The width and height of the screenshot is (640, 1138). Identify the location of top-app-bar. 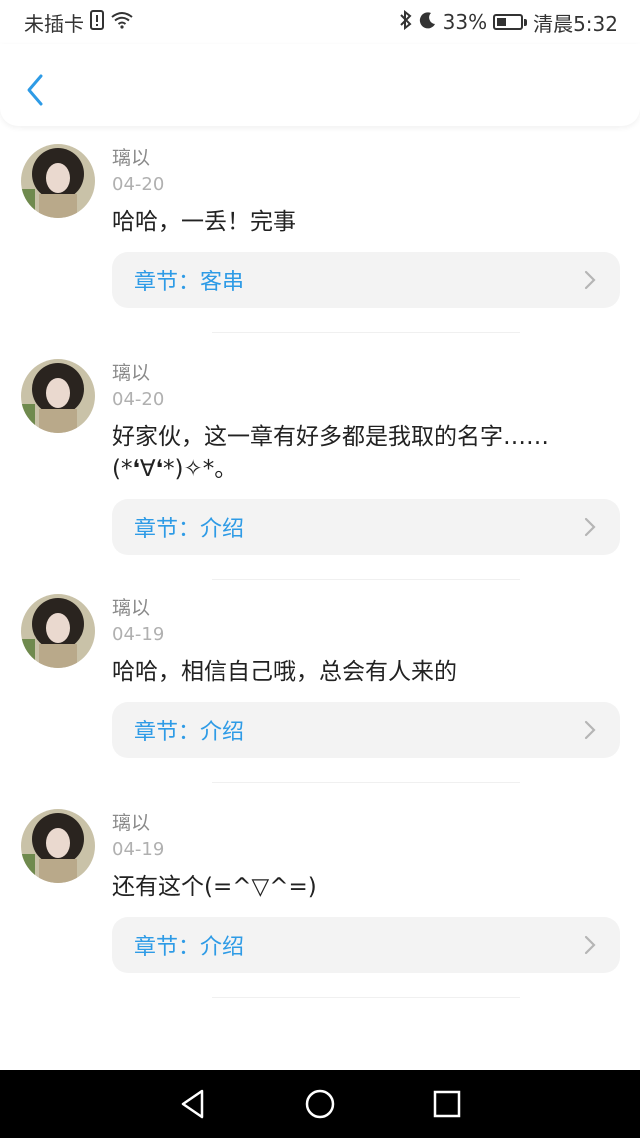
(320, 85).